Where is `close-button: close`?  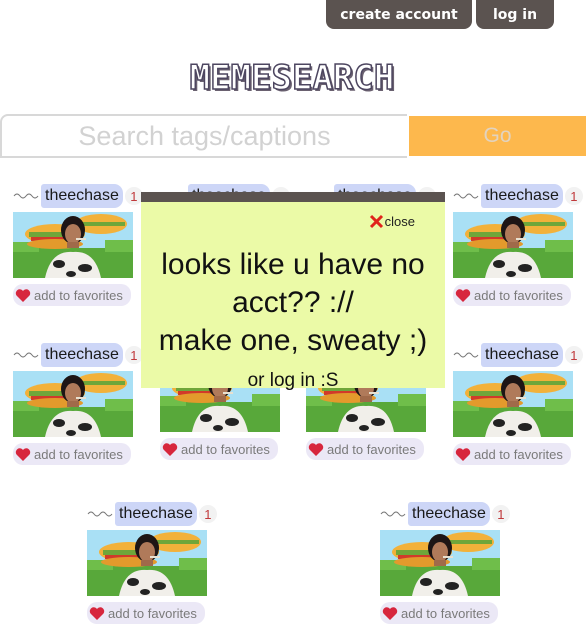 close-button: close is located at coordinates (392, 221).